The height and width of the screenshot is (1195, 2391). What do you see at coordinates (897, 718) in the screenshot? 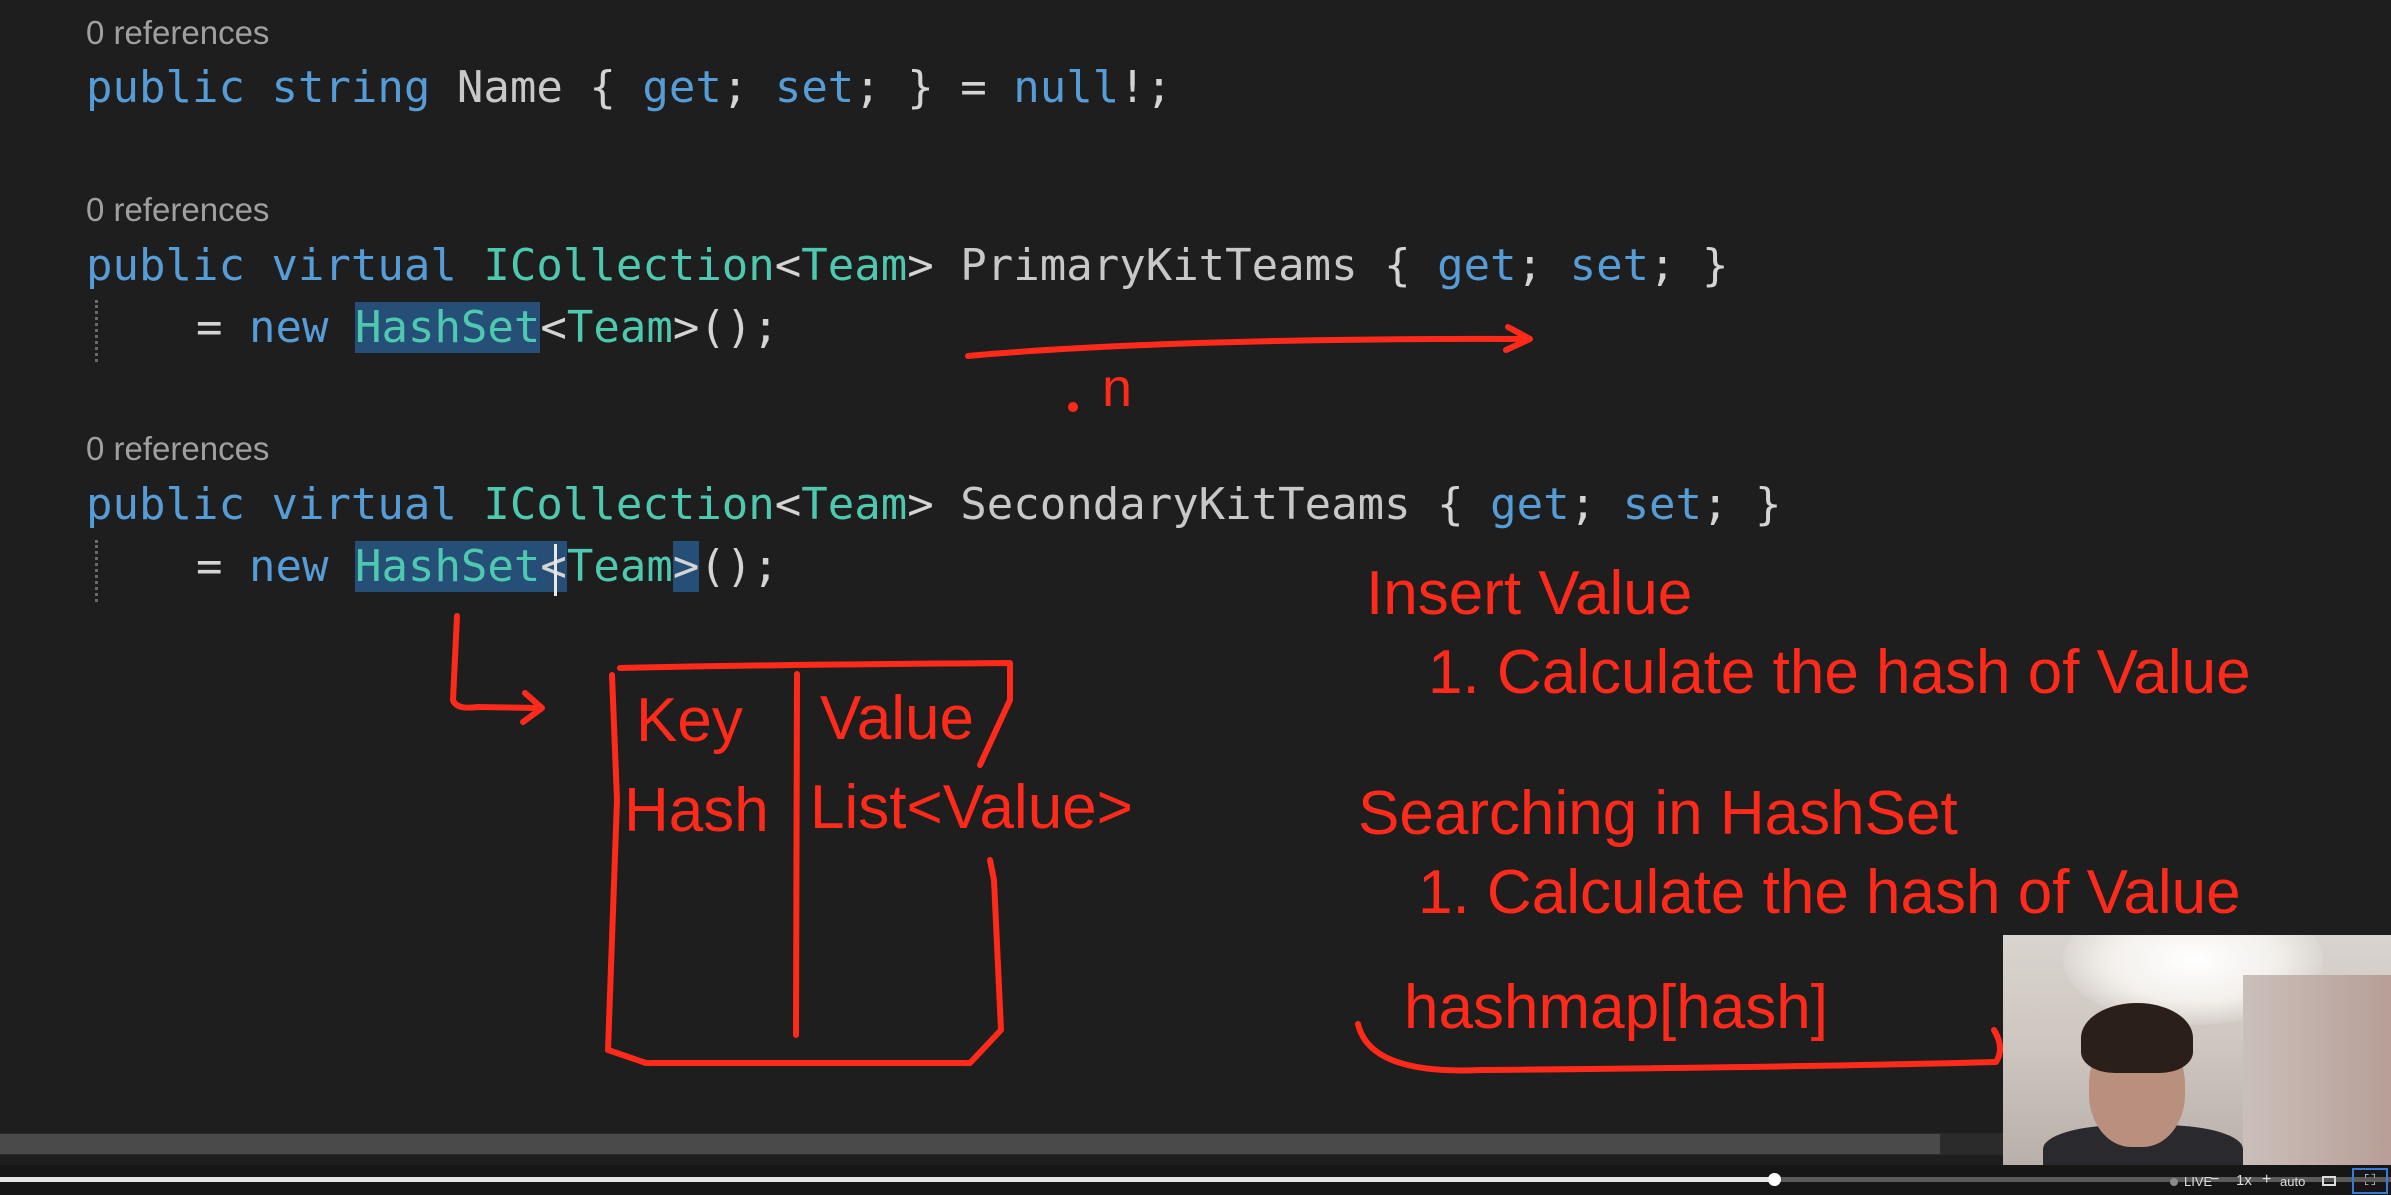
I see `table-value-label: Value` at bounding box center [897, 718].